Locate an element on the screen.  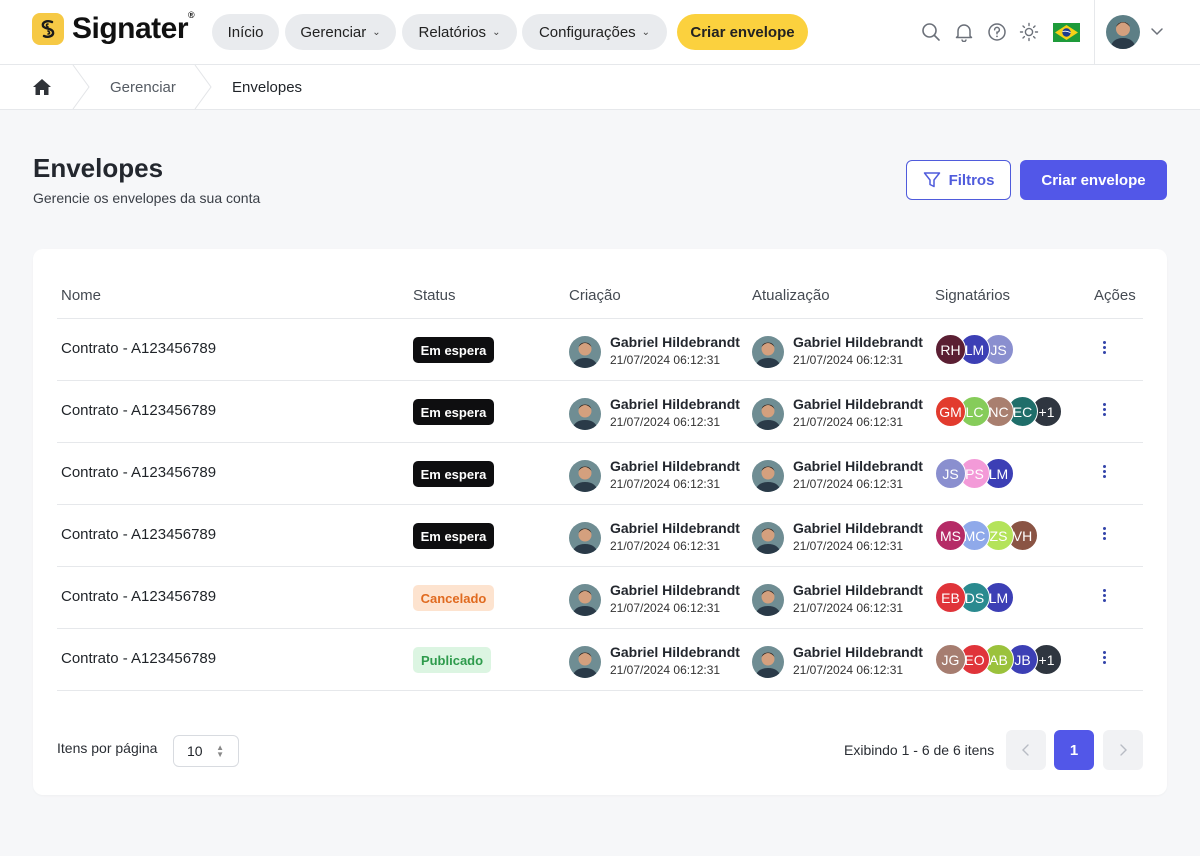
create-envelope-label: Criar envelope is located at coordinates (1093, 180).